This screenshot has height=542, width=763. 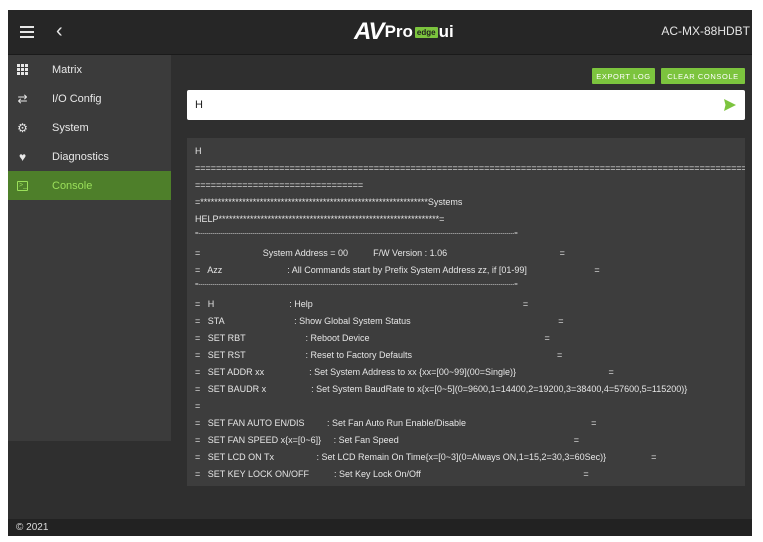 I want to click on sidebar-item-matrix: Matrix, so click(x=89, y=69).